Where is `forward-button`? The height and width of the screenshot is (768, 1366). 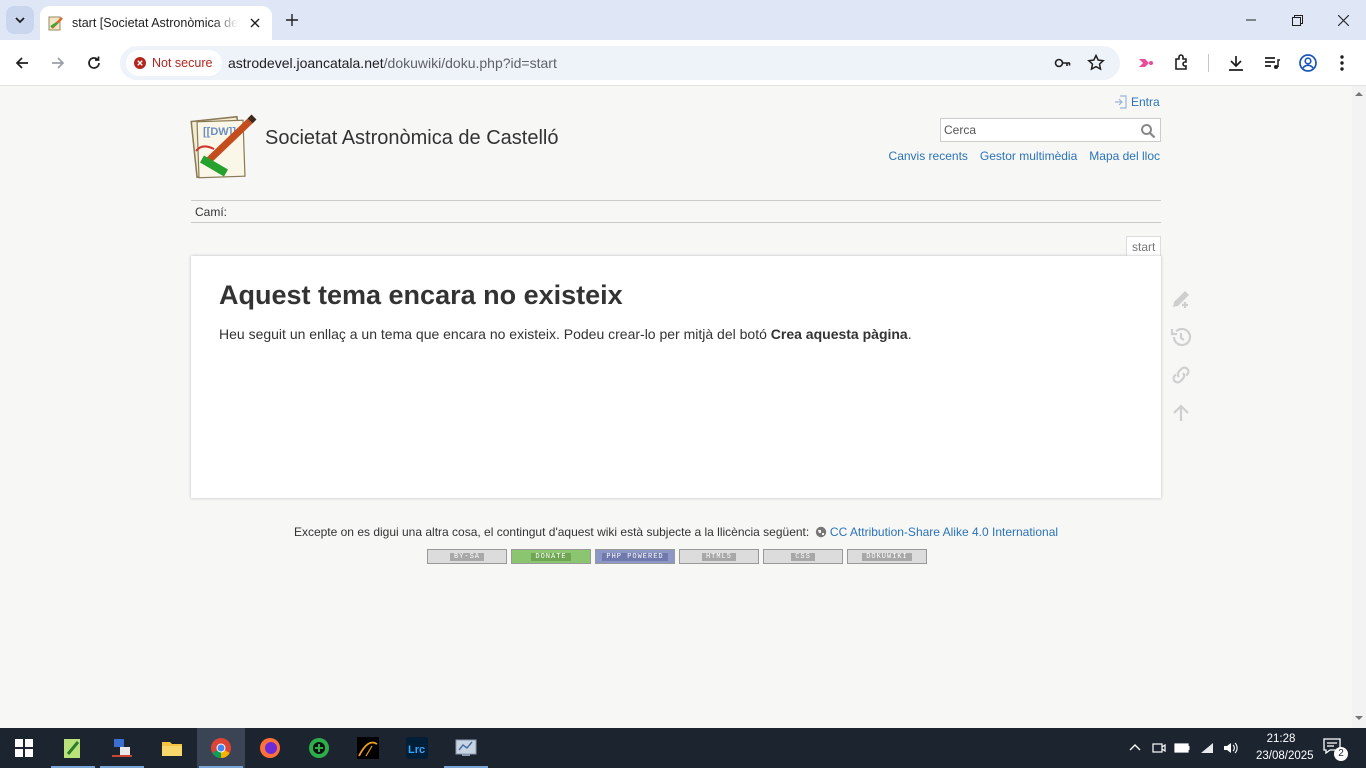 forward-button is located at coordinates (58, 63).